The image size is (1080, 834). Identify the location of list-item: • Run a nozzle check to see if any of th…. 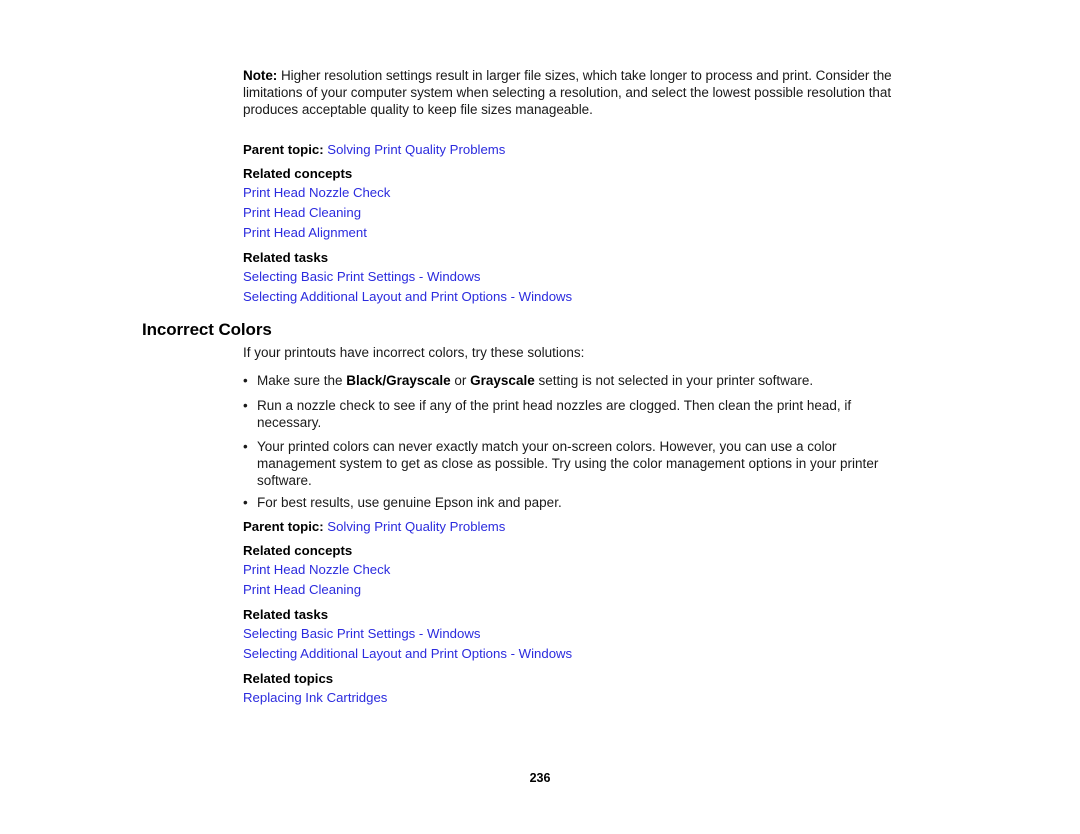
(579, 415).